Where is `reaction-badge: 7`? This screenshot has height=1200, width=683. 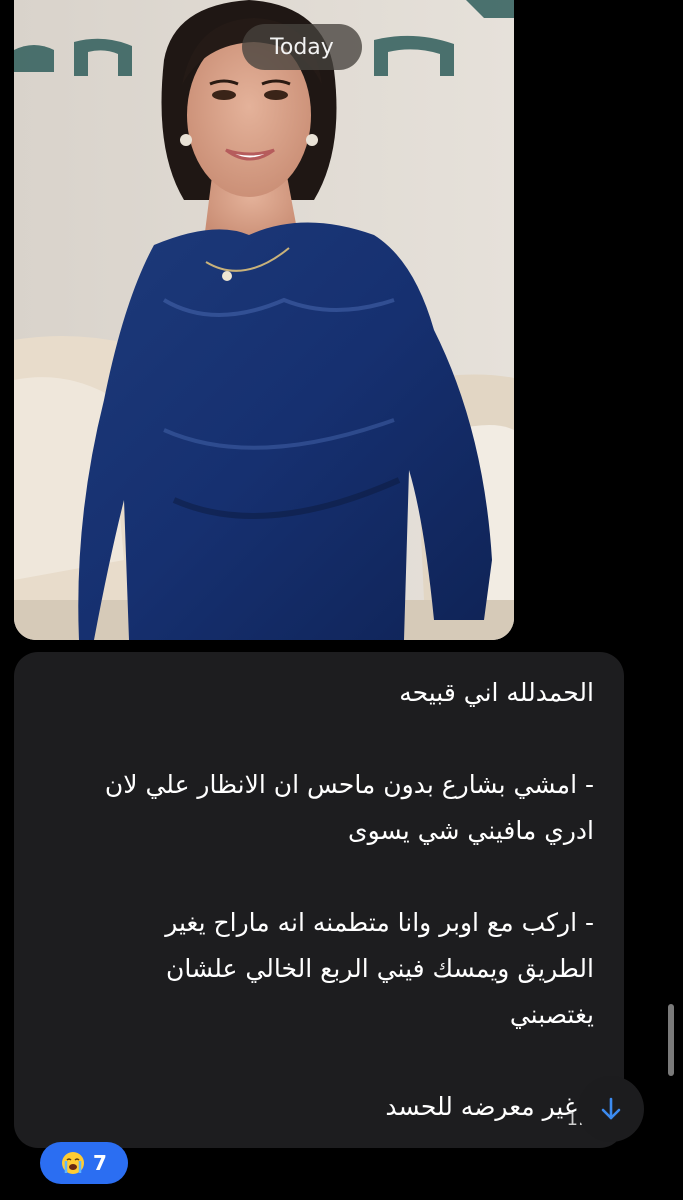 reaction-badge: 7 is located at coordinates (84, 1163).